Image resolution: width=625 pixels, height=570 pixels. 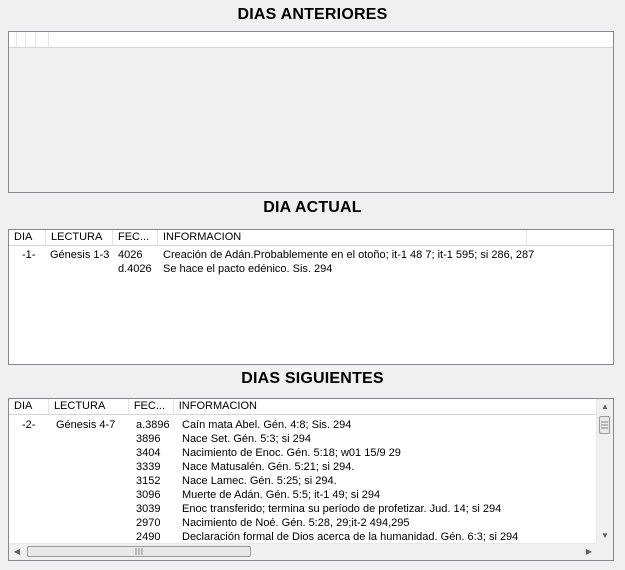 What do you see at coordinates (342, 237) in the screenshot?
I see `current-col-informacion: INFORMACION` at bounding box center [342, 237].